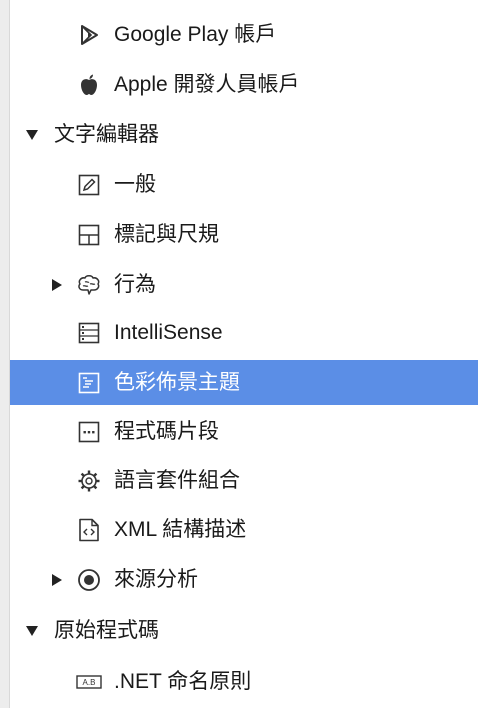 Image resolution: width=478 pixels, height=708 pixels. I want to click on tree-item-label: 行為, so click(135, 284).